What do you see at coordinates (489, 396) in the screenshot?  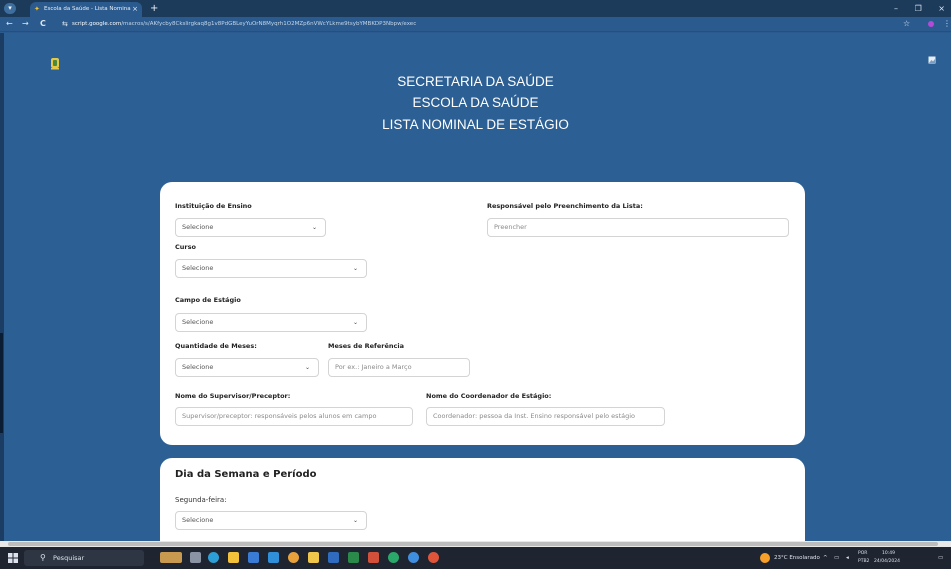 I see `coordenador-label: Nome do Coordenador de Estágio:` at bounding box center [489, 396].